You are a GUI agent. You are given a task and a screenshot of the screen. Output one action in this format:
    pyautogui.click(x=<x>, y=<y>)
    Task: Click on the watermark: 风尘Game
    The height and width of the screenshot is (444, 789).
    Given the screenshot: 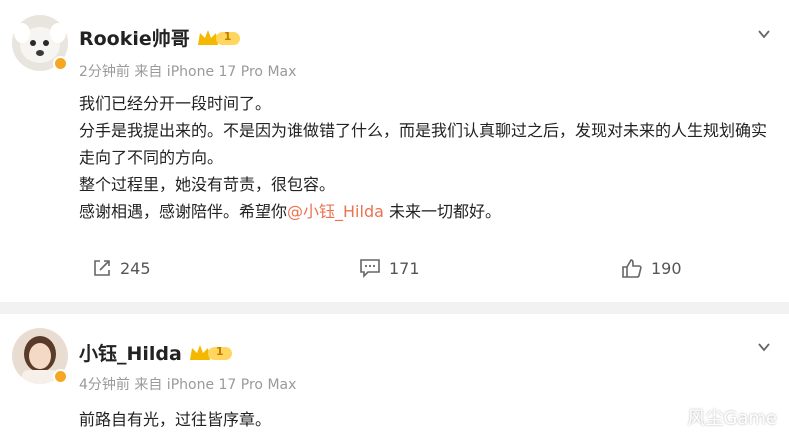 What is the action you would take?
    pyautogui.click(x=732, y=418)
    